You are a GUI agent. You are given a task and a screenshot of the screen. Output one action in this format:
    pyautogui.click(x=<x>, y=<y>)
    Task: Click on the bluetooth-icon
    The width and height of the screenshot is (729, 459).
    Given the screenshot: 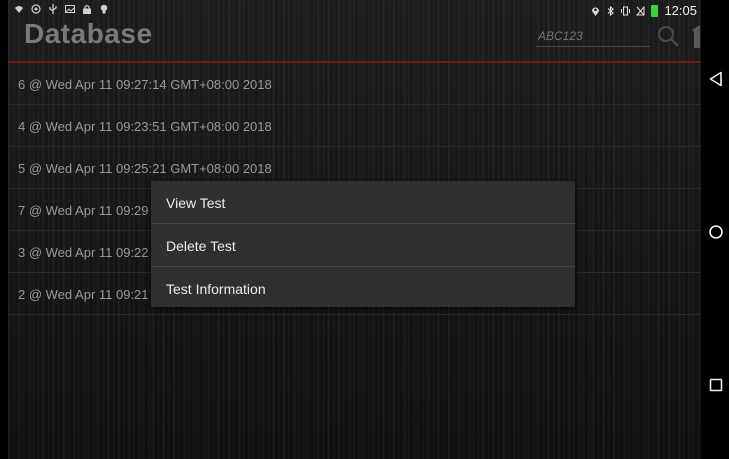 What is the action you would take?
    pyautogui.click(x=611, y=10)
    